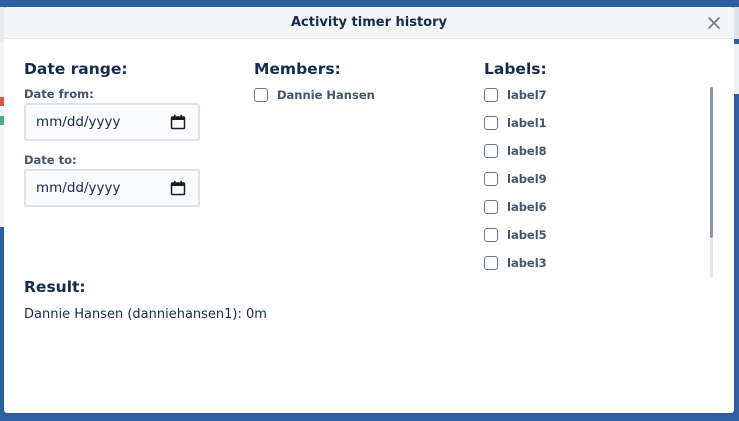 This screenshot has height=421, width=739. I want to click on label-name: label7, so click(527, 95).